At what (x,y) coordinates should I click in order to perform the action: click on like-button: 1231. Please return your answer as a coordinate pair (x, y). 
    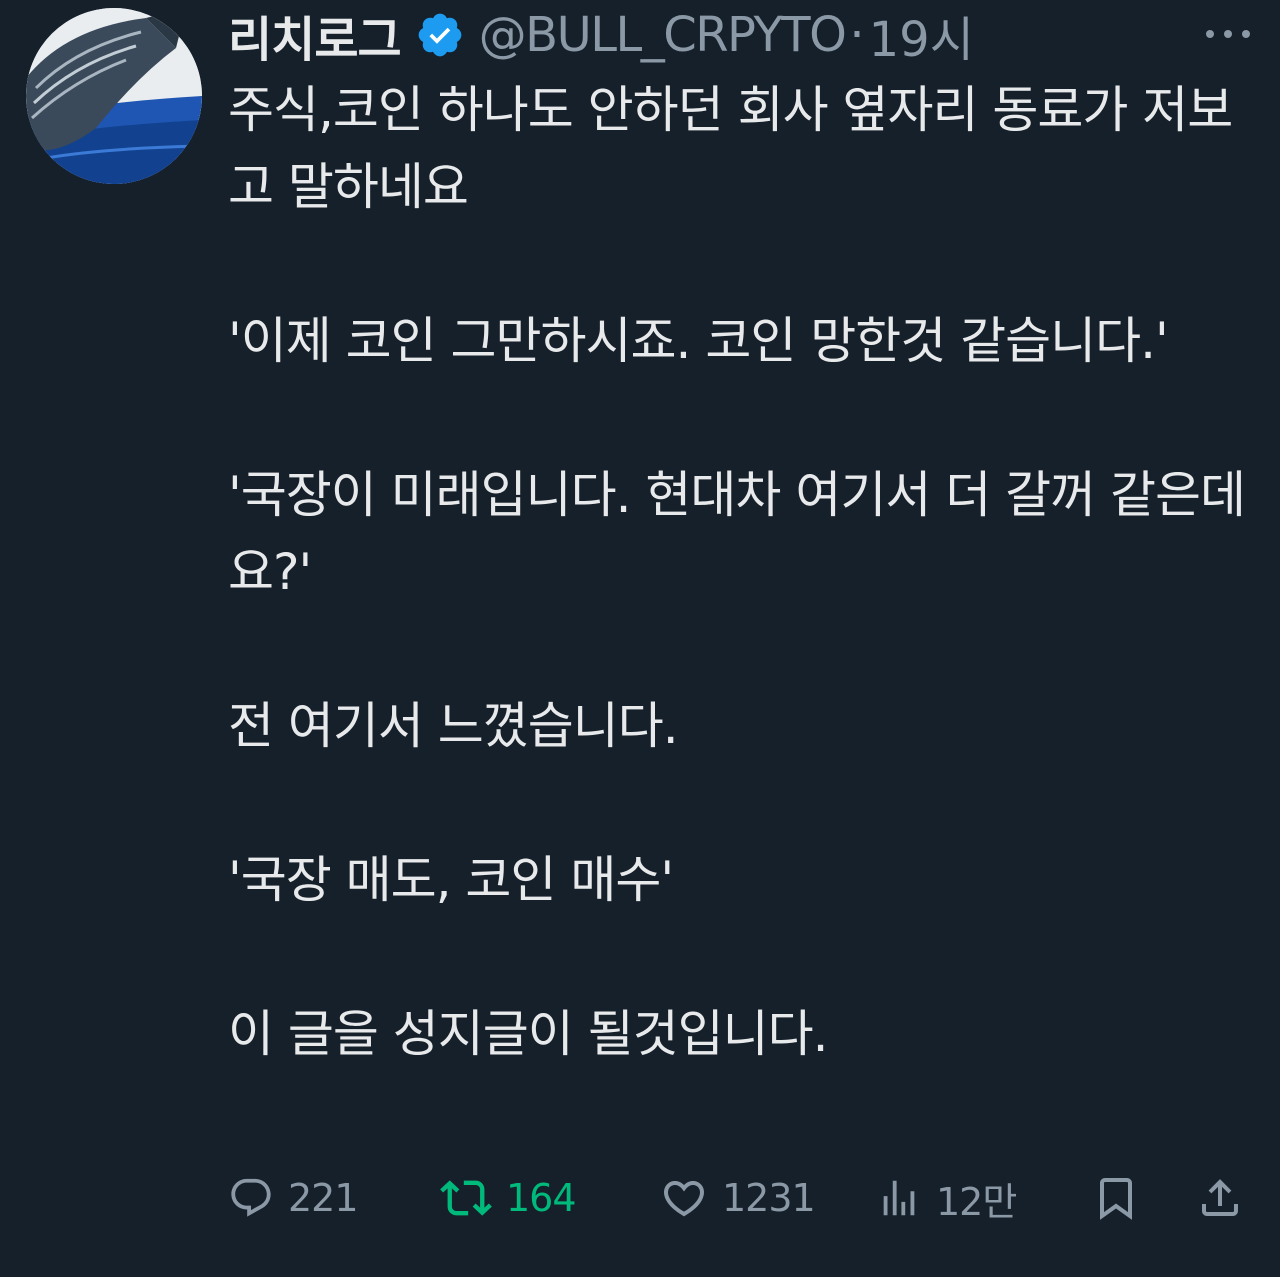
    Looking at the image, I should click on (738, 1198).